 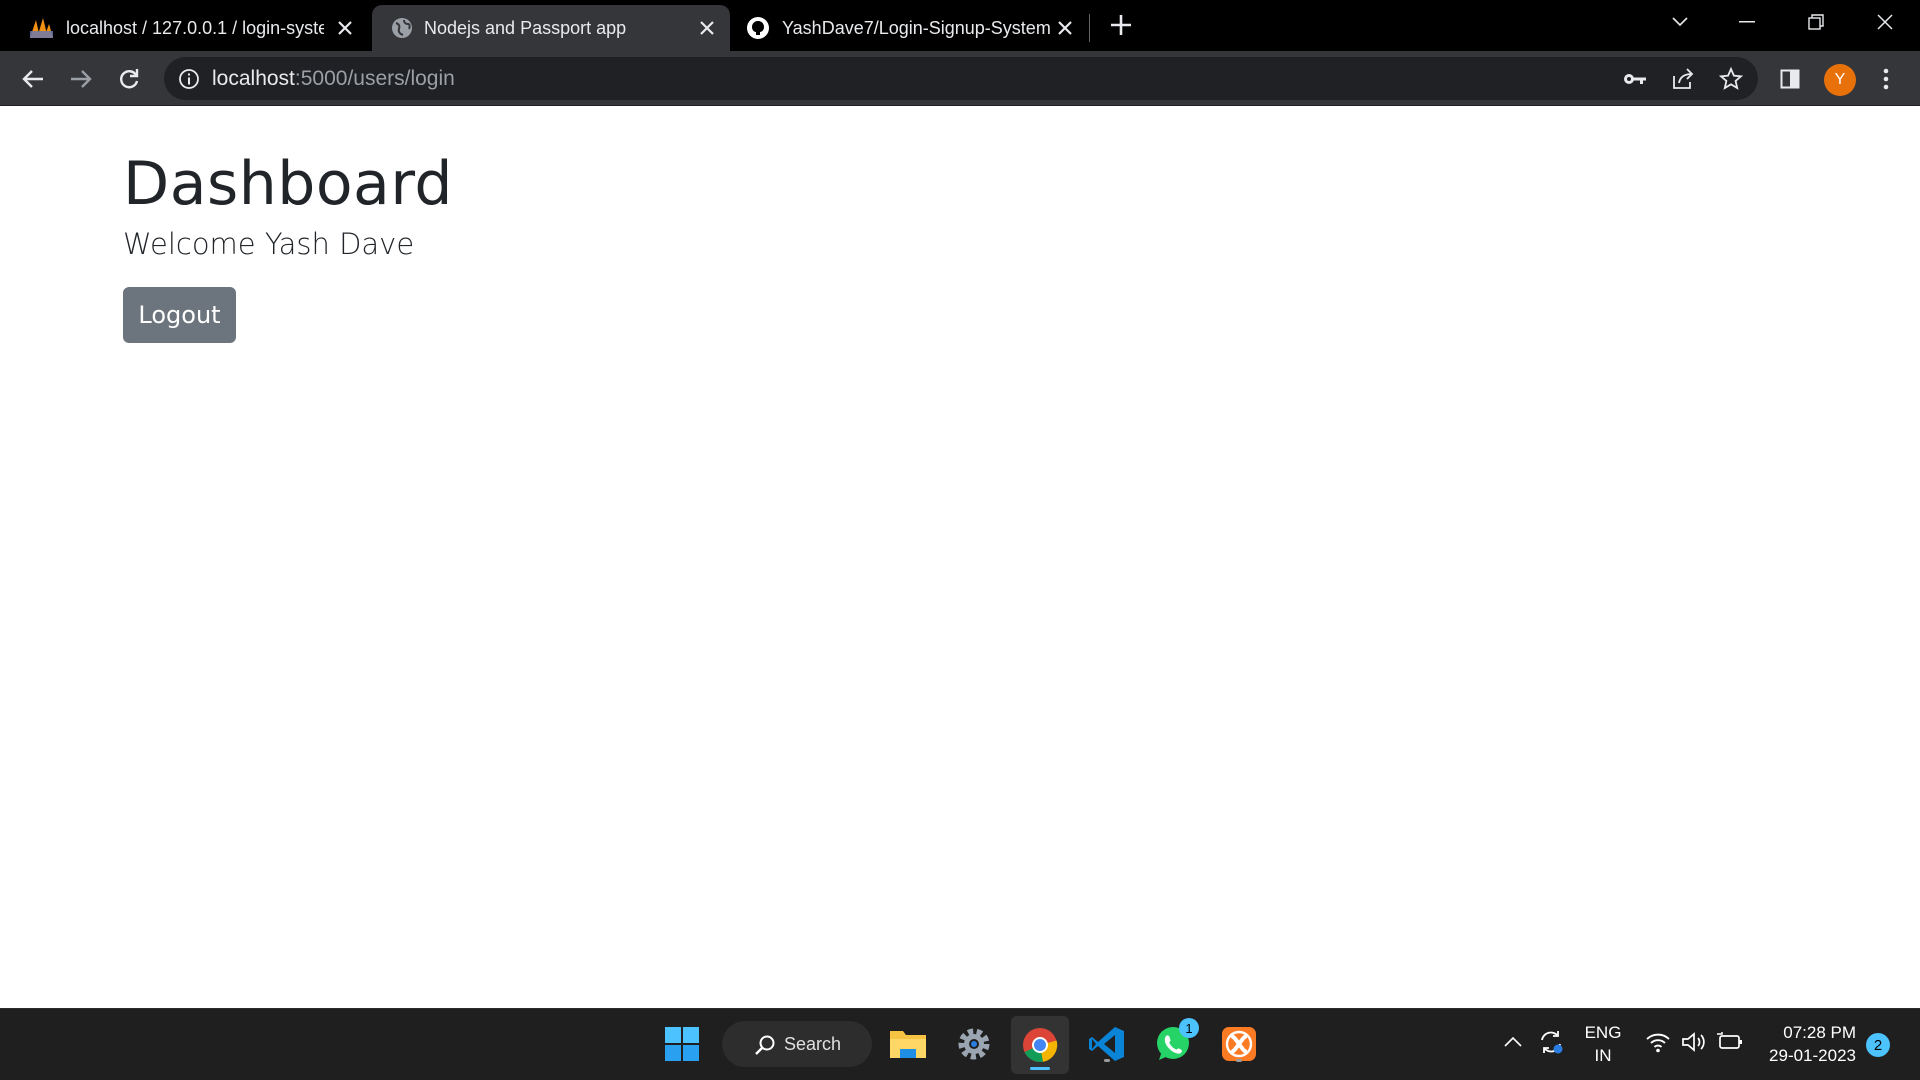 I want to click on input-language: ENG IN, so click(x=1603, y=1044).